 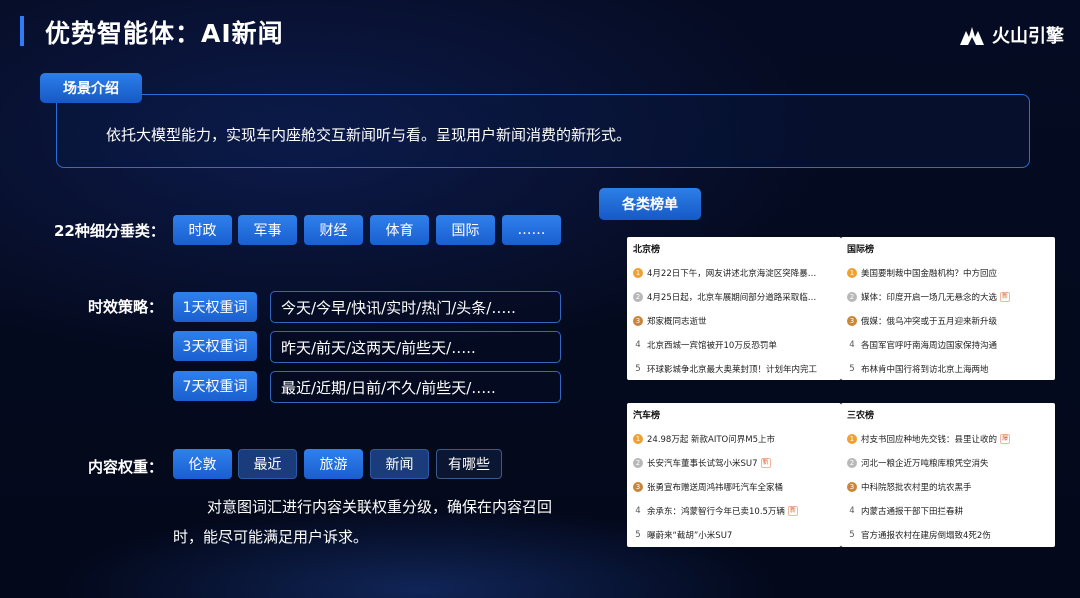 I want to click on ranking-item: 1 美国要制裁中国金融机构？中方回应, so click(x=948, y=273).